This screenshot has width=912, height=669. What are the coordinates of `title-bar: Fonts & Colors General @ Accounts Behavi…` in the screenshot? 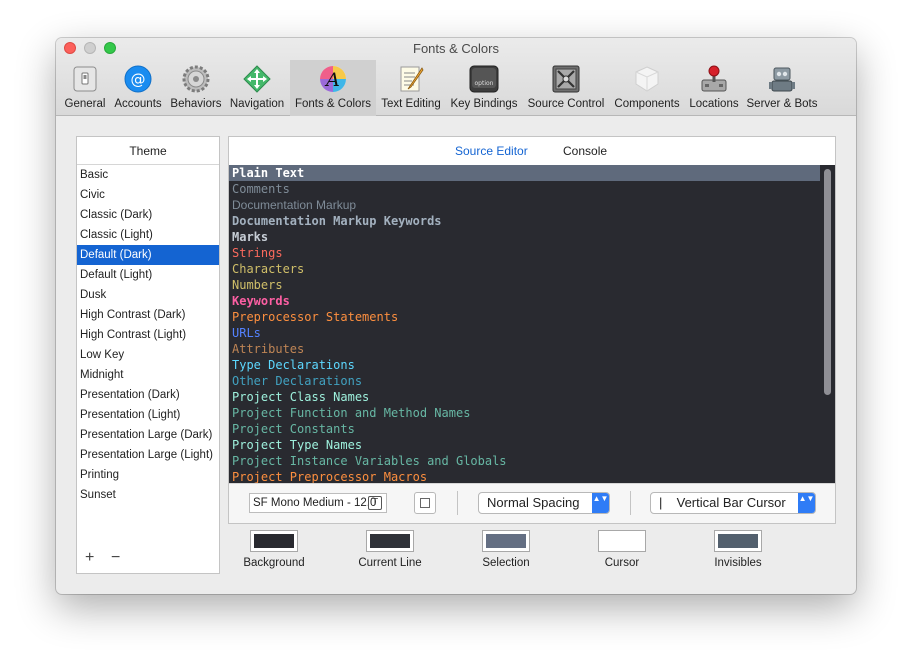 It's located at (456, 77).